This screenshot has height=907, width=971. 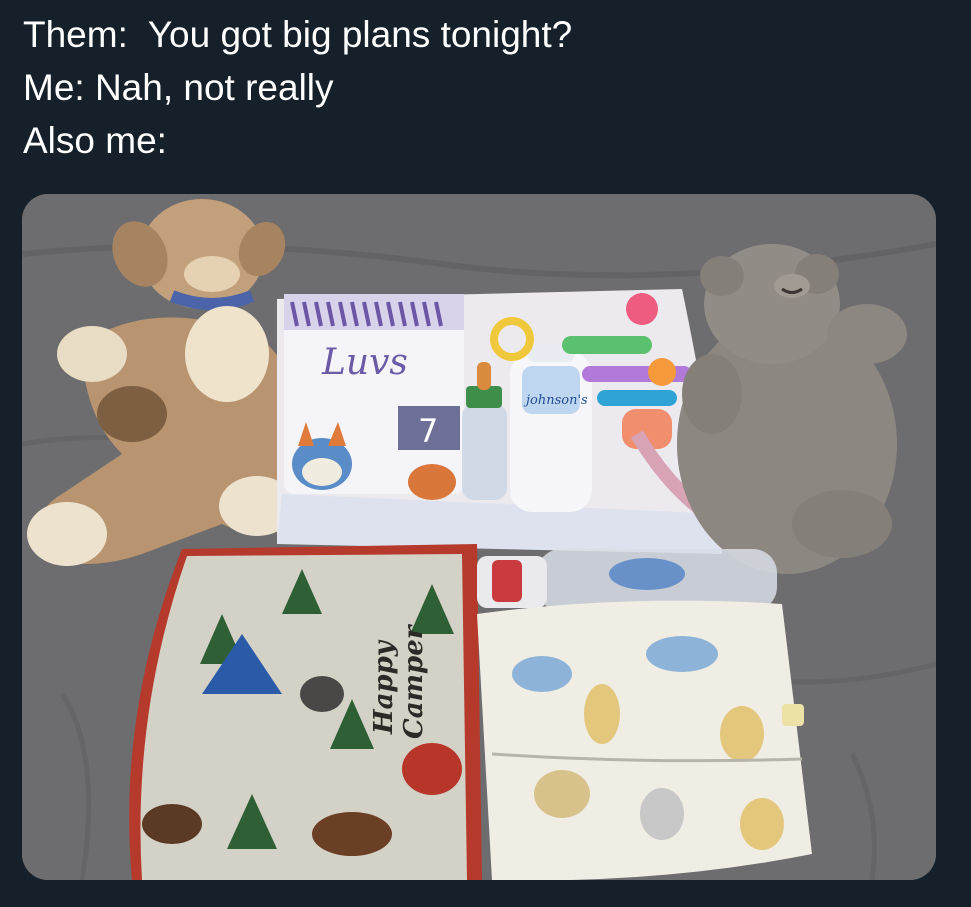 What do you see at coordinates (364, 362) in the screenshot?
I see `diaper-brand-label: Luvs` at bounding box center [364, 362].